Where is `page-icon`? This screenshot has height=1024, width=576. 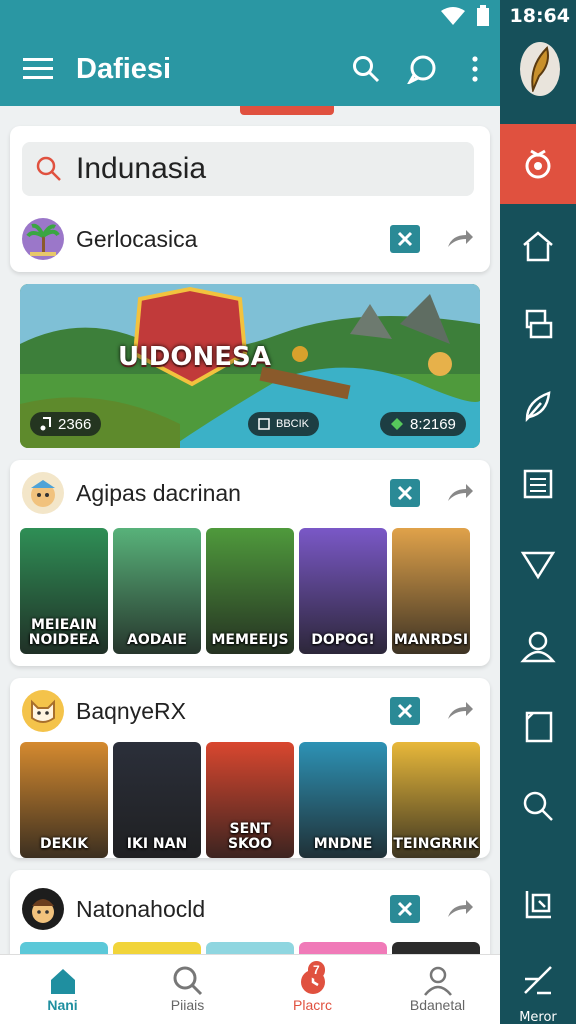
page-icon is located at coordinates (539, 727).